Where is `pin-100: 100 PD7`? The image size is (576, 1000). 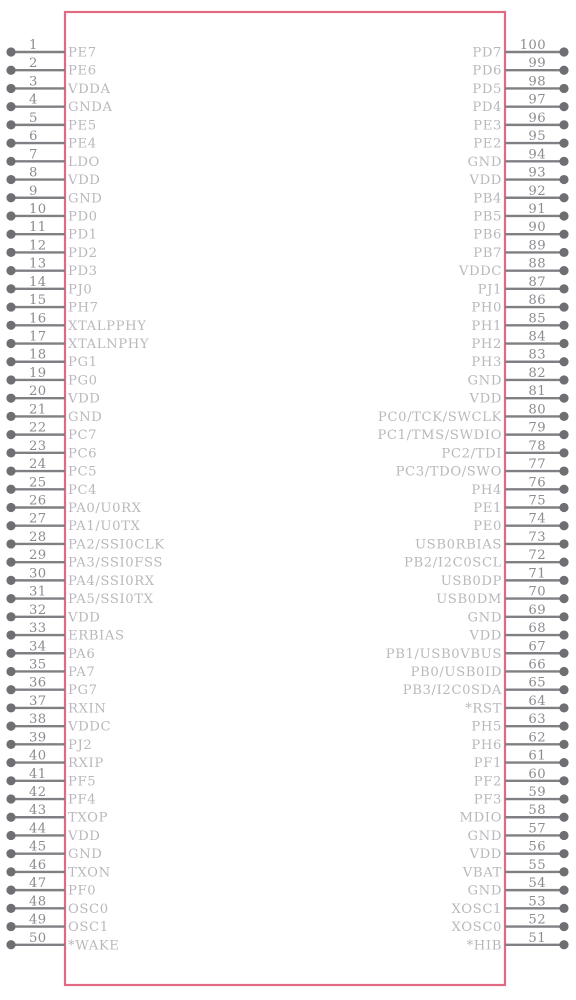
pin-100: 100 PD7 is located at coordinates (520, 49).